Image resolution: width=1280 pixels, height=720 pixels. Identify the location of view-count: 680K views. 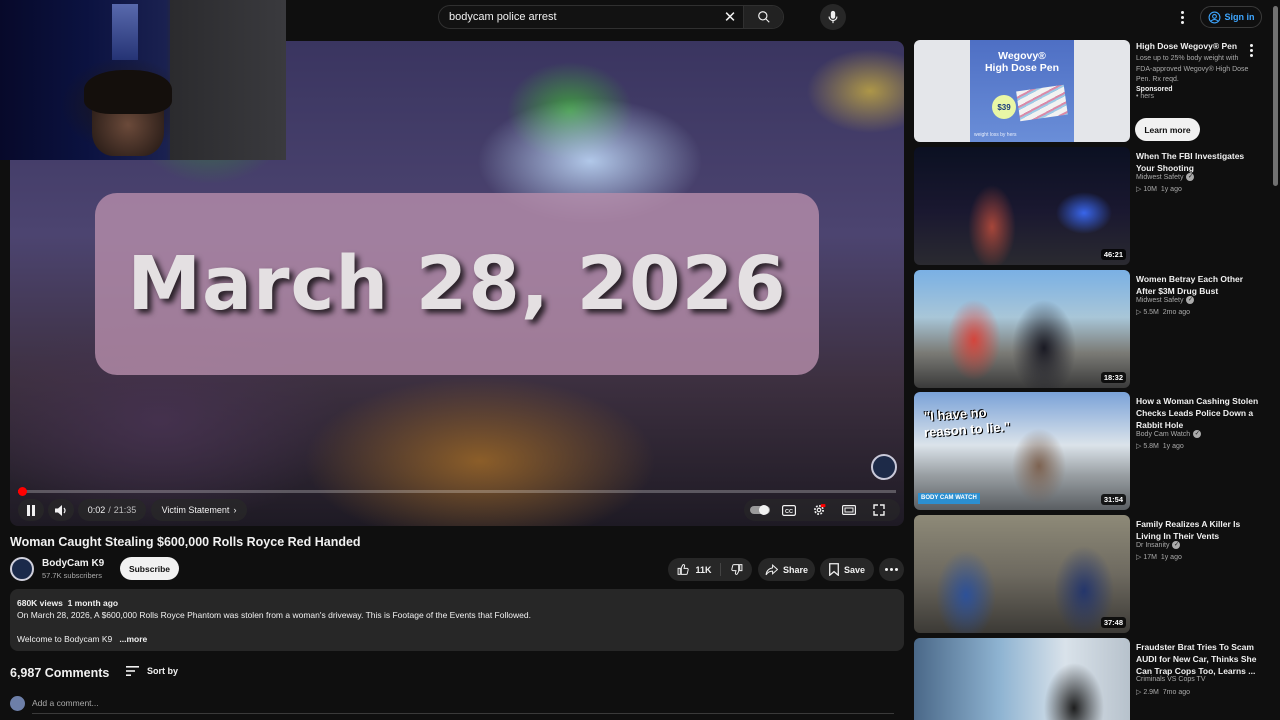
(40, 603).